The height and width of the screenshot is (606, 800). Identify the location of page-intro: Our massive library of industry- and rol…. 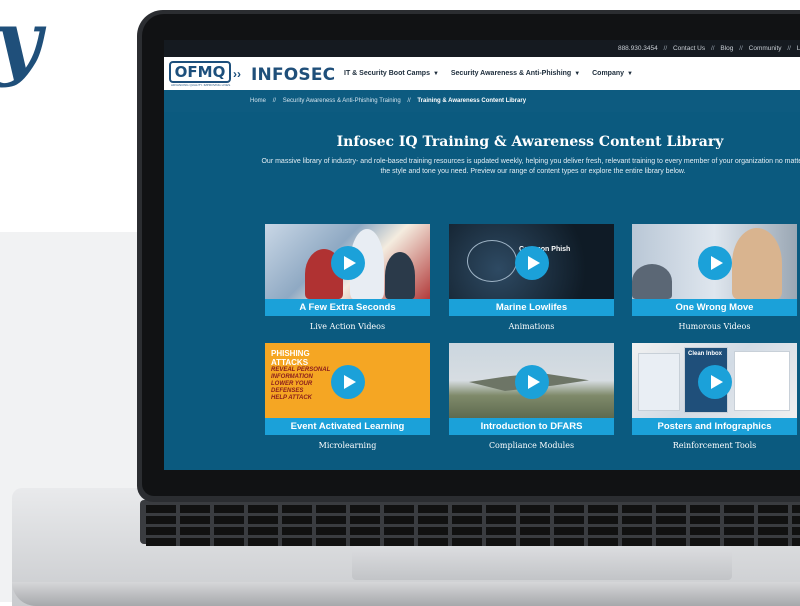
(530, 166).